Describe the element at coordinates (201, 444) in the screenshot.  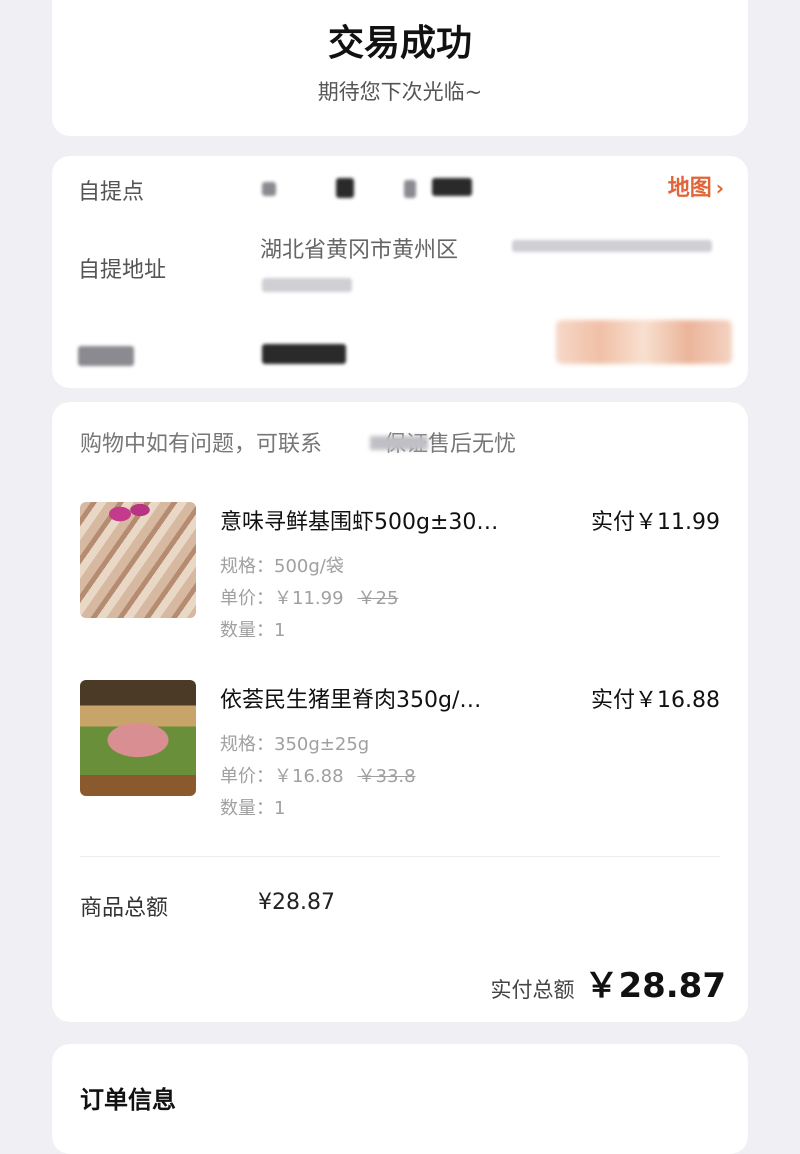
I see `after-sales-hint-prefix: 购物中如有问题，可联系` at that location.